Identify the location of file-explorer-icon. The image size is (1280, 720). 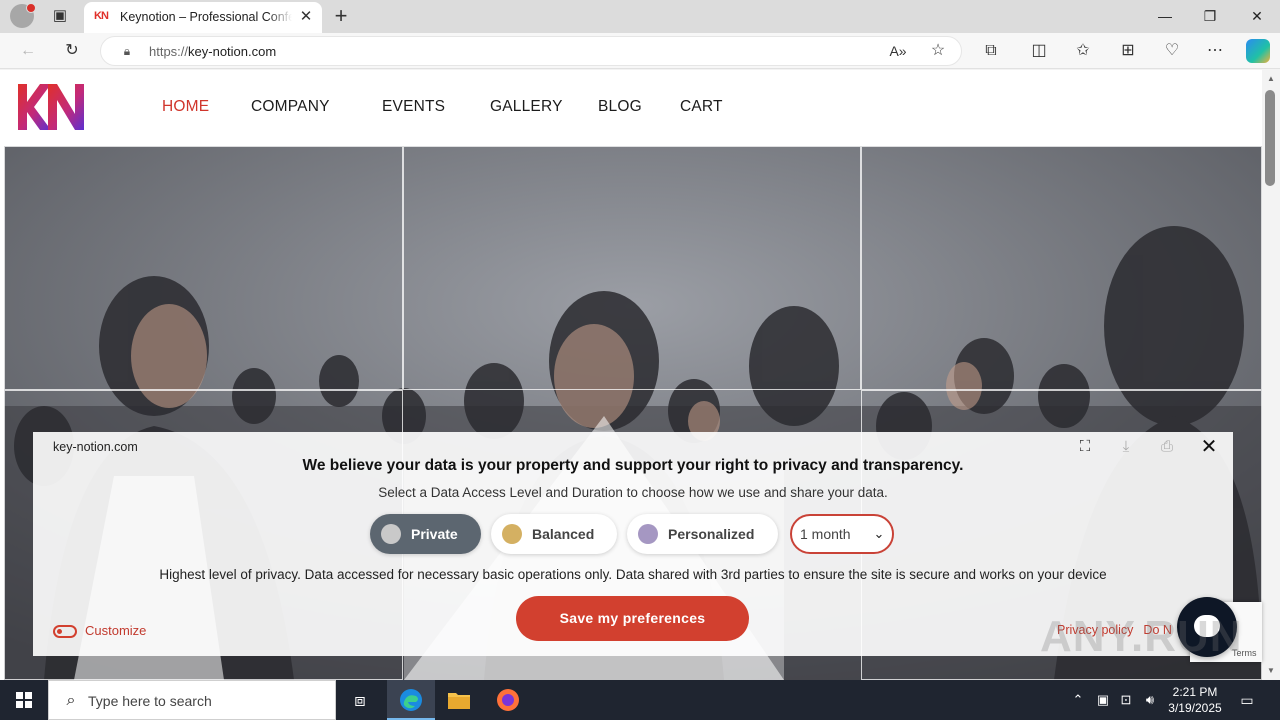
(459, 700).